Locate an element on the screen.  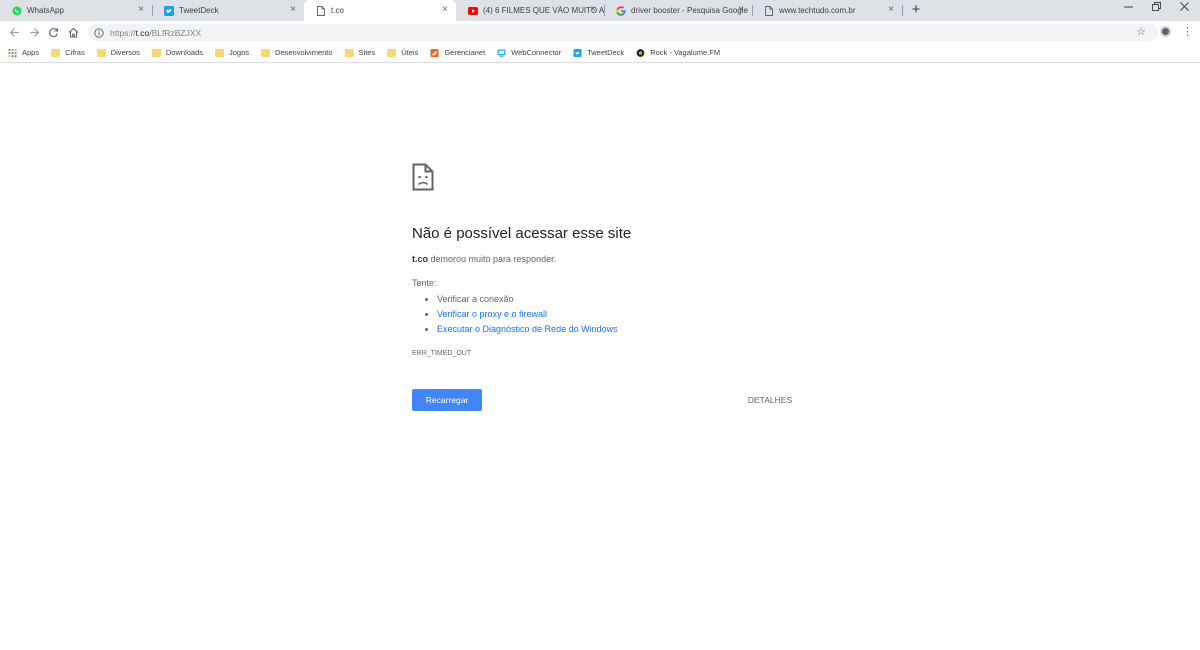
bookmark-label: Jogos is located at coordinates (239, 52).